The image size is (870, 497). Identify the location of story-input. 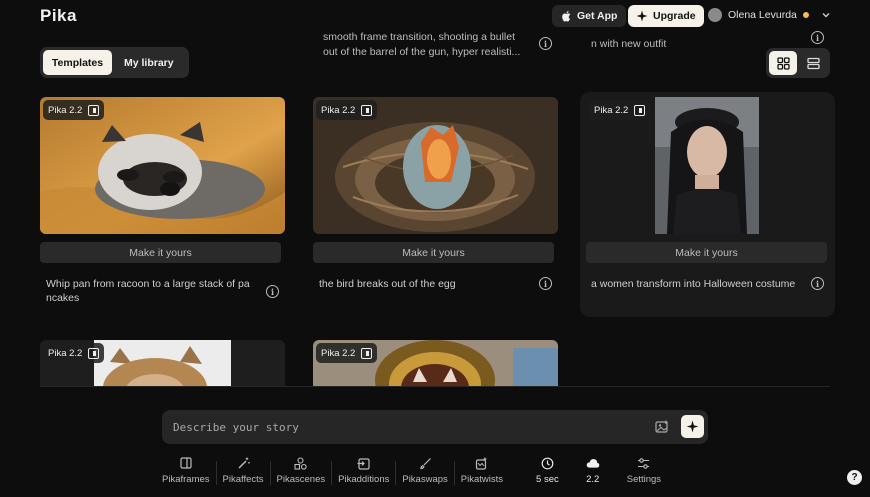
(403, 427).